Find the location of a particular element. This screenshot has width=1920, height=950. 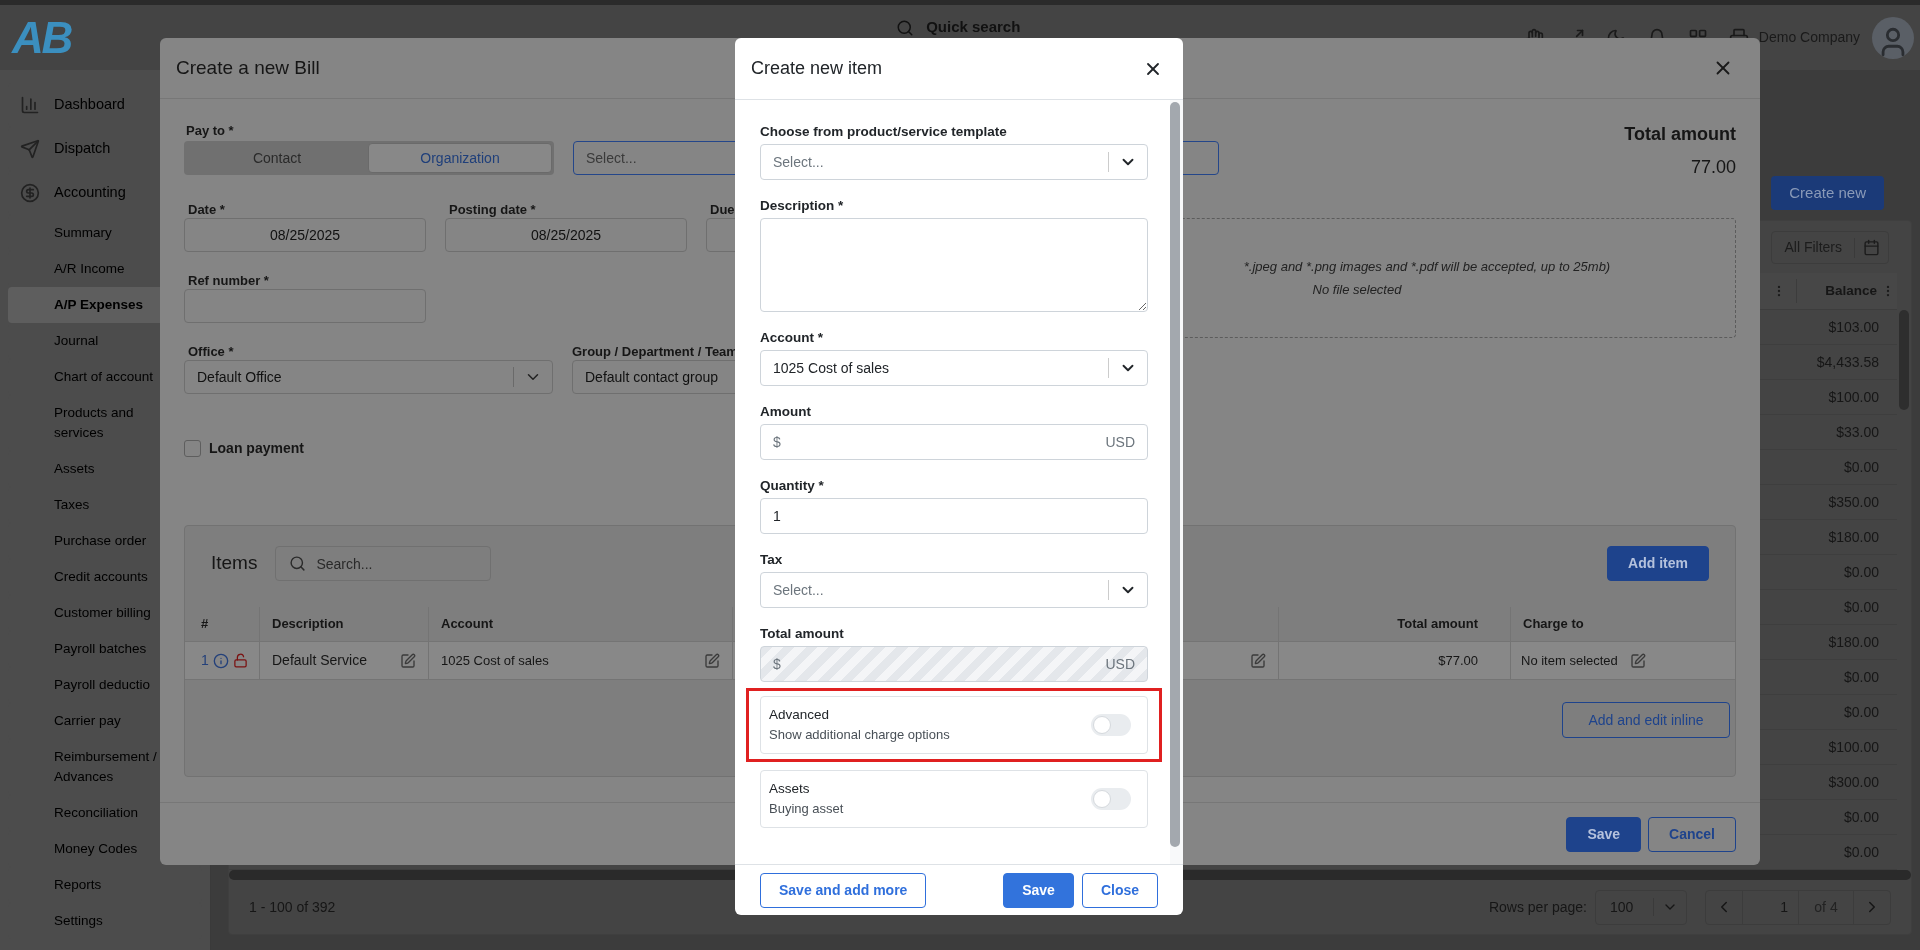

field-label: Quantity * is located at coordinates (792, 485).